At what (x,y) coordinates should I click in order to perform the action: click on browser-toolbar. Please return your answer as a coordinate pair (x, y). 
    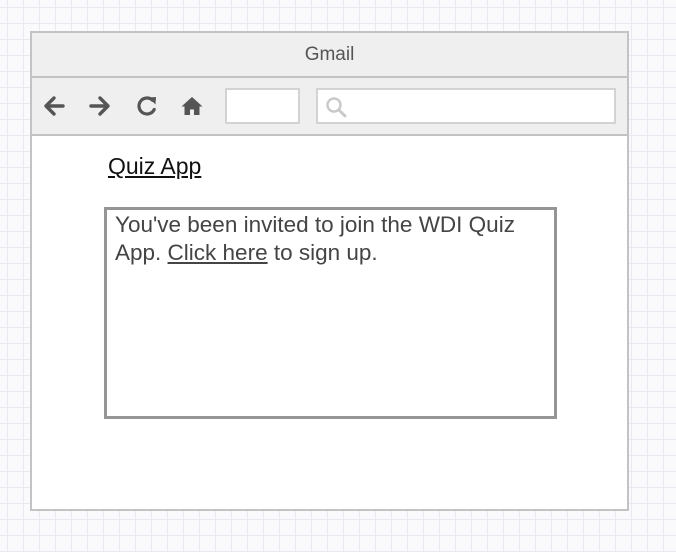
    Looking at the image, I should click on (329, 107).